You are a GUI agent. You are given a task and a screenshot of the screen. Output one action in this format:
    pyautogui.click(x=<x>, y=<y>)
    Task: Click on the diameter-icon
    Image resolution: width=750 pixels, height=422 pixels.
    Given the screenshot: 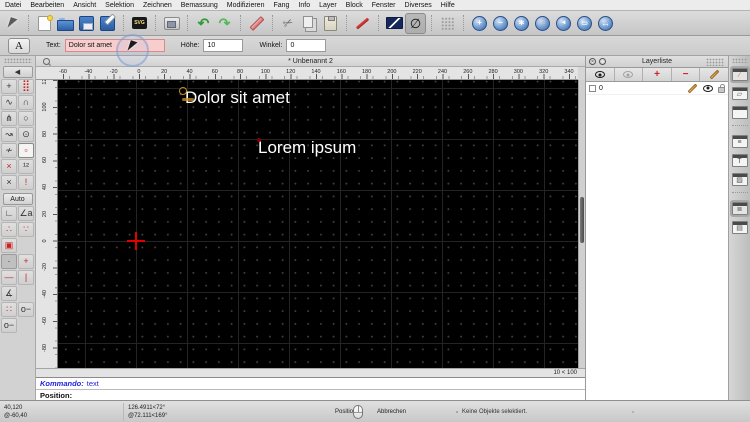 What is the action you would take?
    pyautogui.click(x=415, y=23)
    